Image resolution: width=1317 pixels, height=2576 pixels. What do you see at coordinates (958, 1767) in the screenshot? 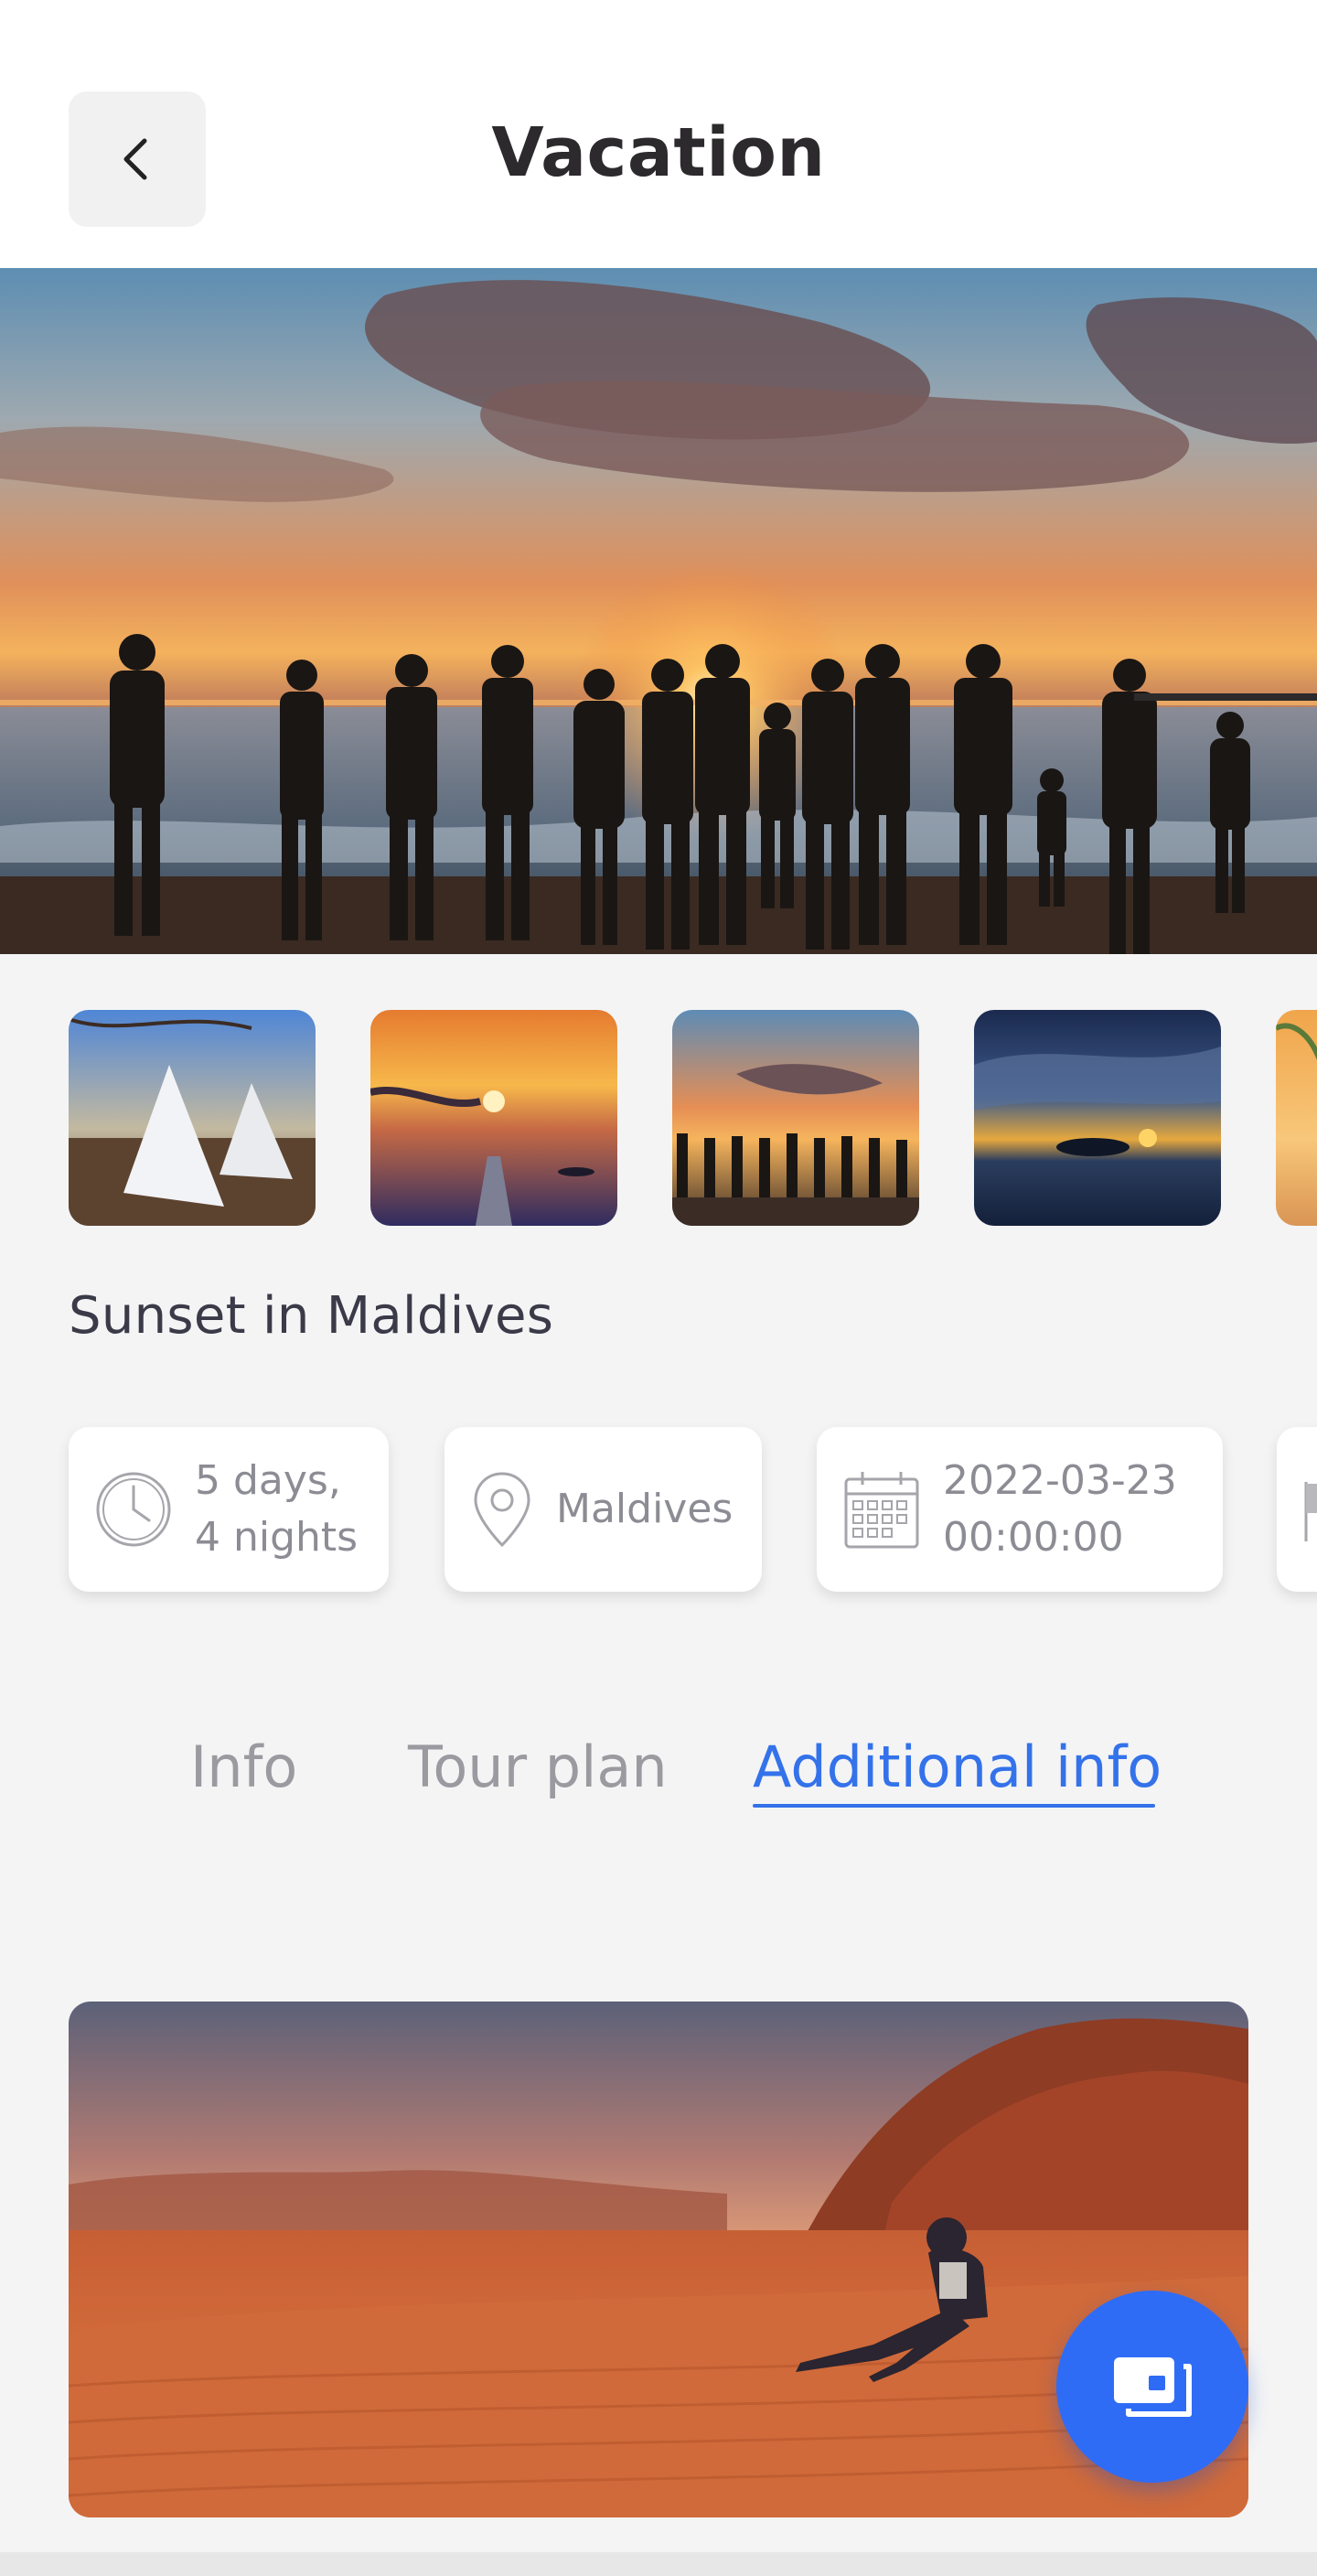
I see `tab-additional-info: Additional info` at bounding box center [958, 1767].